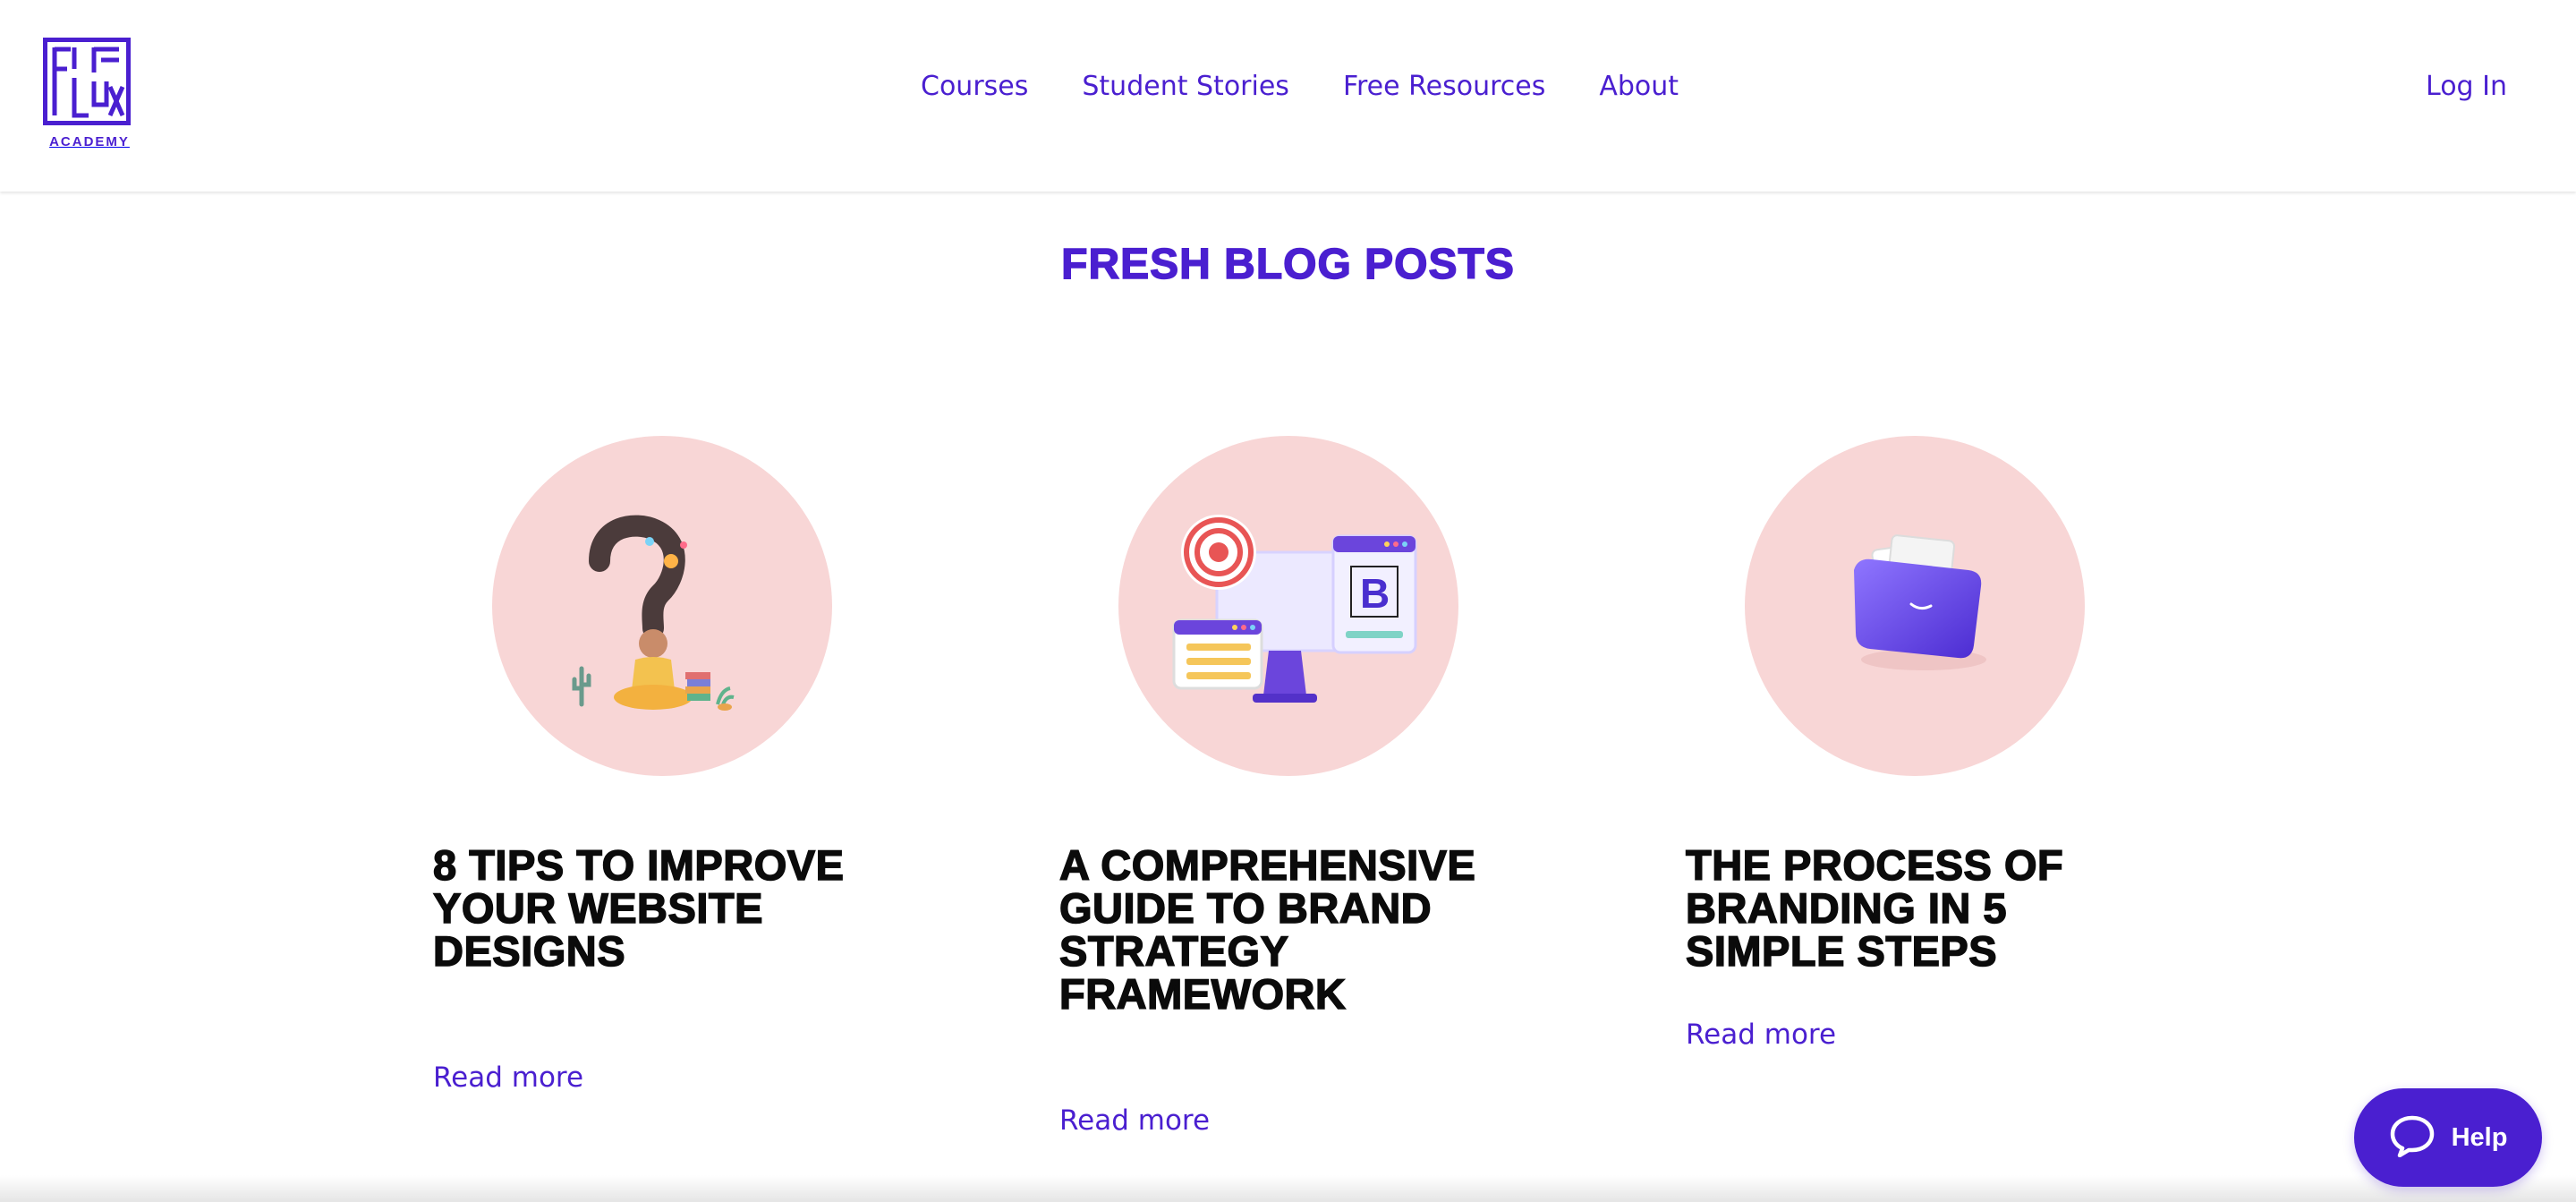  I want to click on section-title: FRESH BLOG POSTS, so click(1287, 264).